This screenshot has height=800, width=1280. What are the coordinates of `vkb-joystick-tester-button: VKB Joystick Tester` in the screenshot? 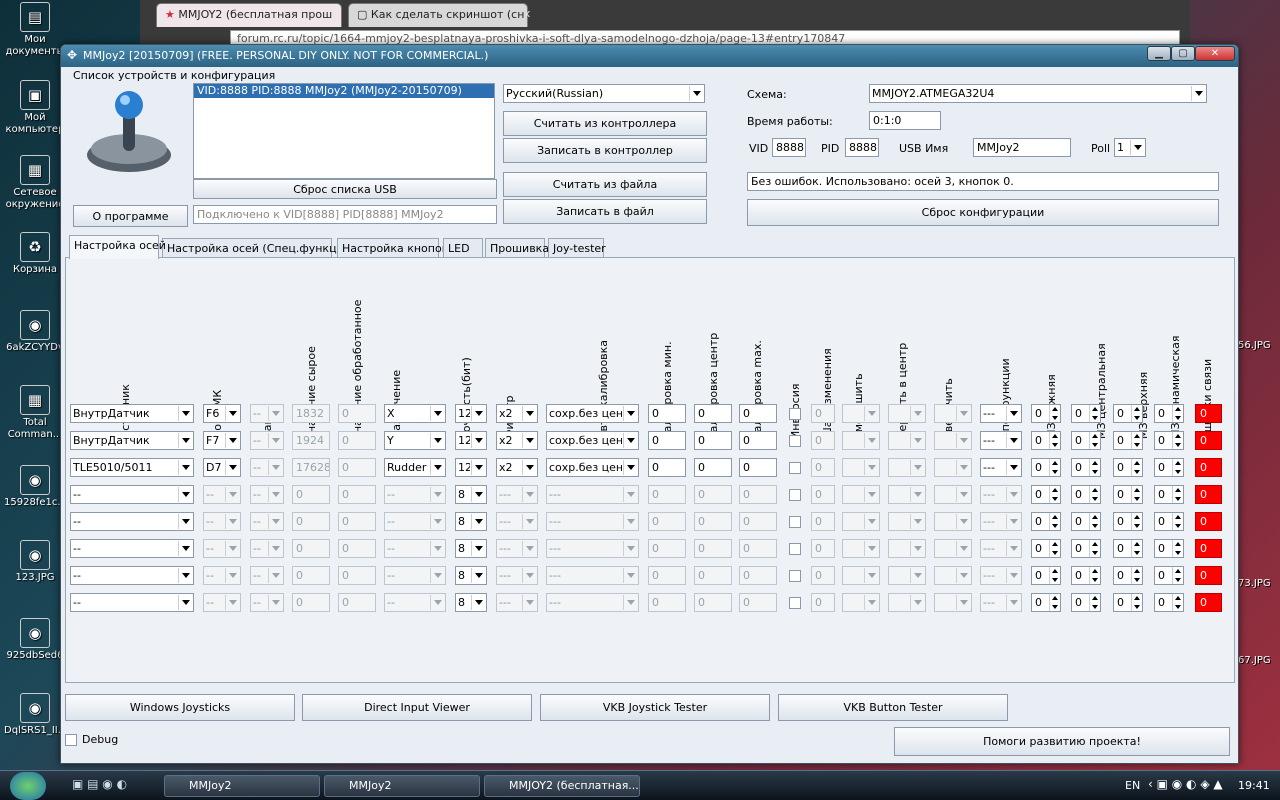 It's located at (655, 707).